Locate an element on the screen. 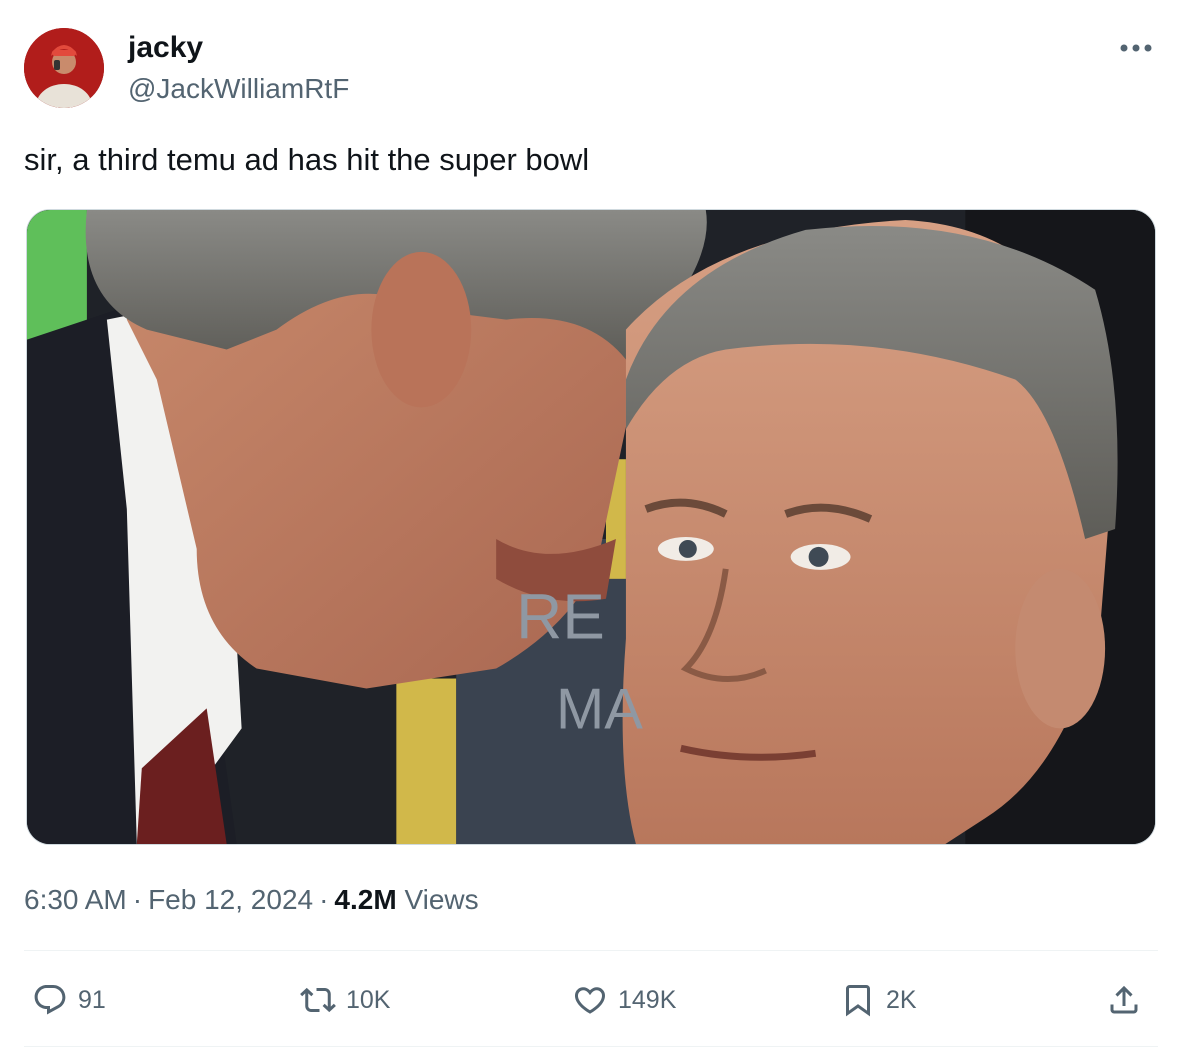 This screenshot has height=1056, width=1192. views-label: Views is located at coordinates (441, 899).